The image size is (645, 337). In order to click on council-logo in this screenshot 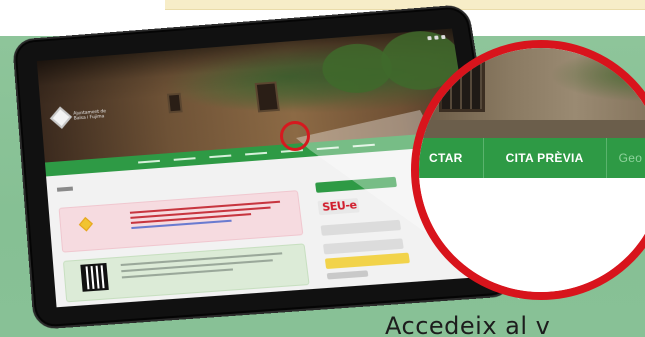, I will do `click(95, 227)`.